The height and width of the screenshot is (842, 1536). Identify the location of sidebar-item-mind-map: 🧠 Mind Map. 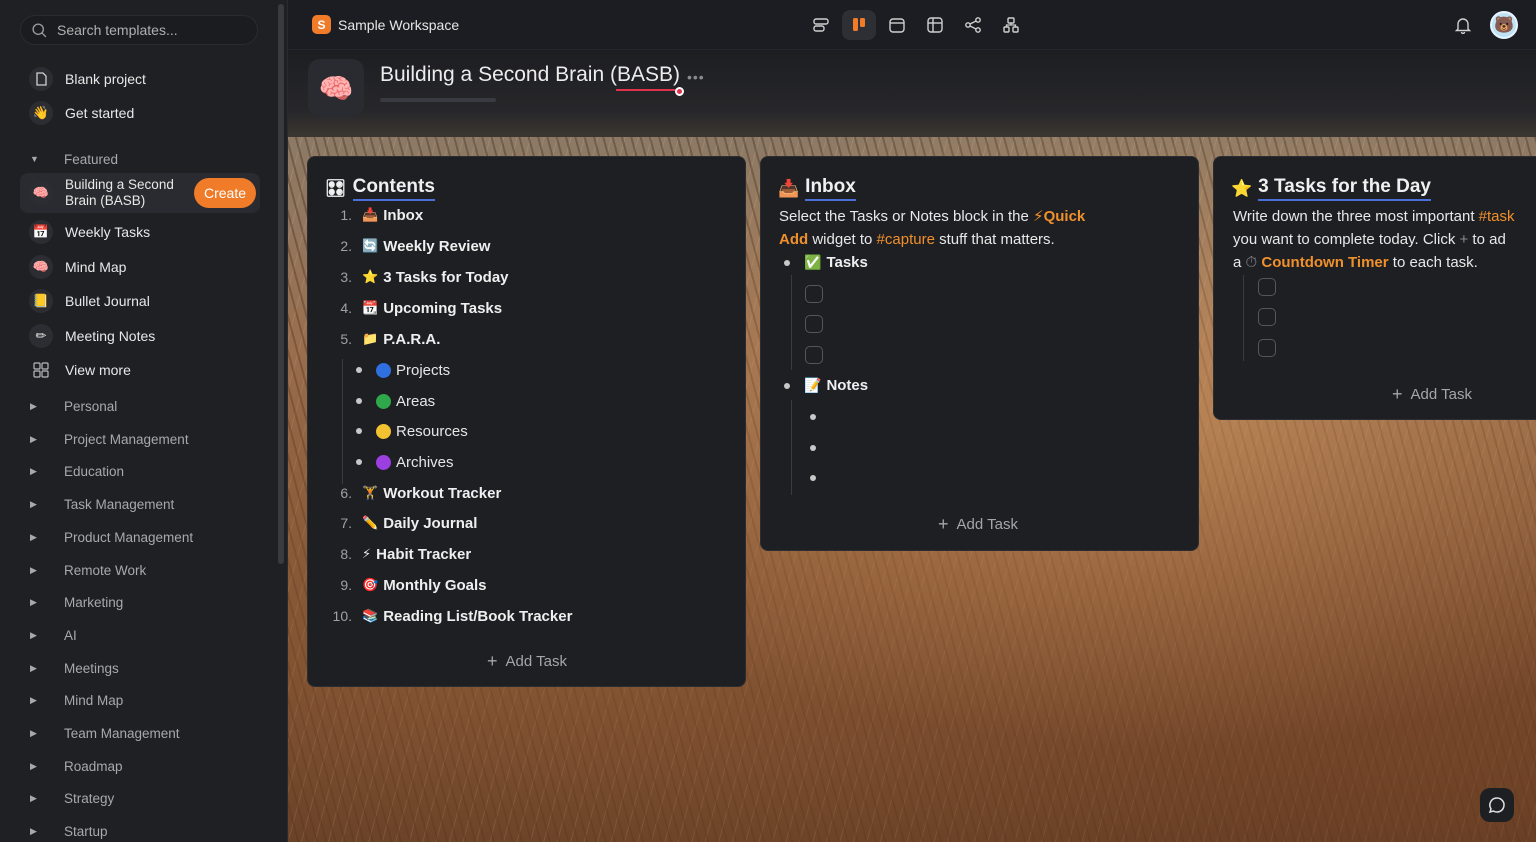
(140, 267).